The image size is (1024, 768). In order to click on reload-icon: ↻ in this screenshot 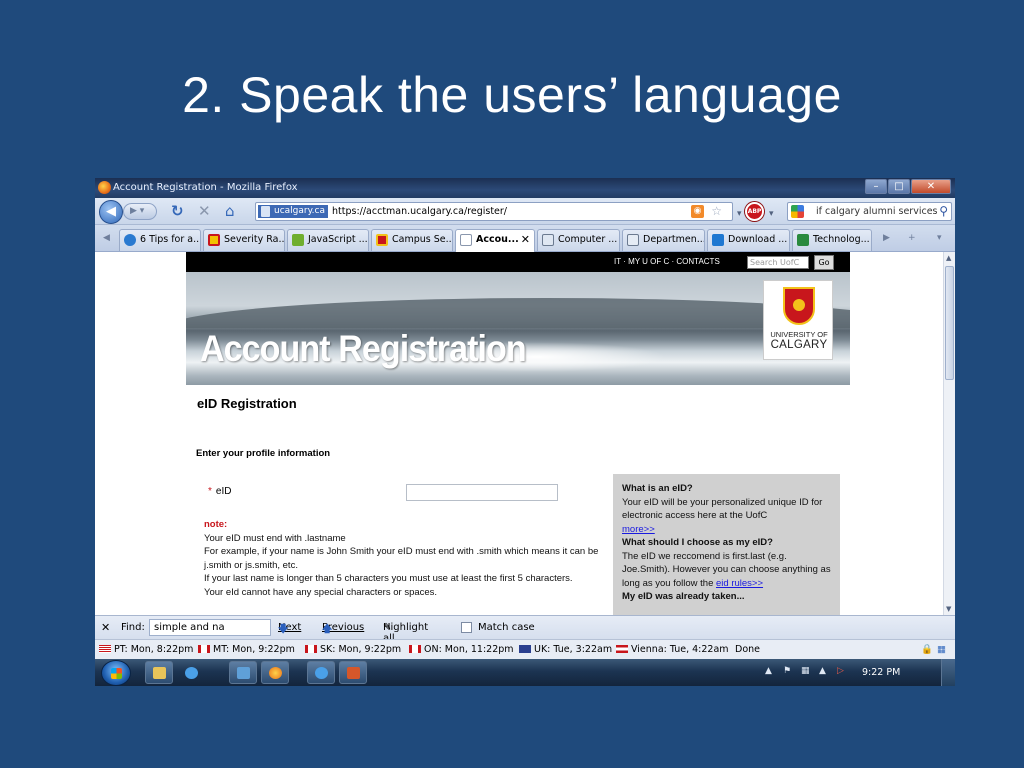, I will do `click(177, 211)`.